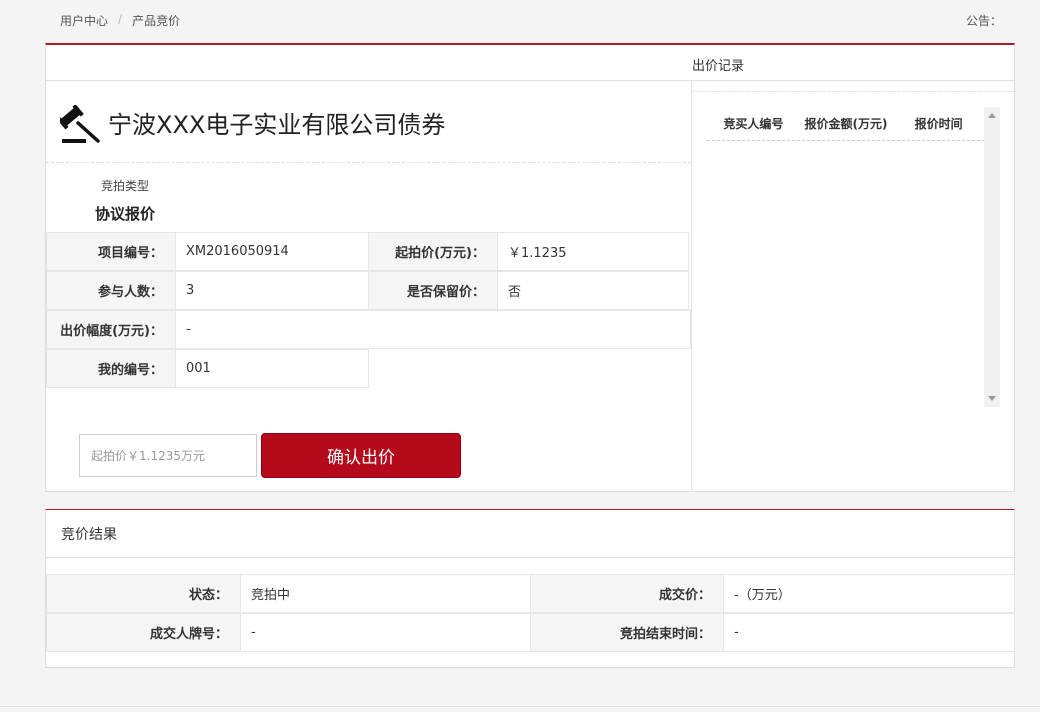 The image size is (1040, 712). I want to click on column-bid-time: 报价时间, so click(938, 124).